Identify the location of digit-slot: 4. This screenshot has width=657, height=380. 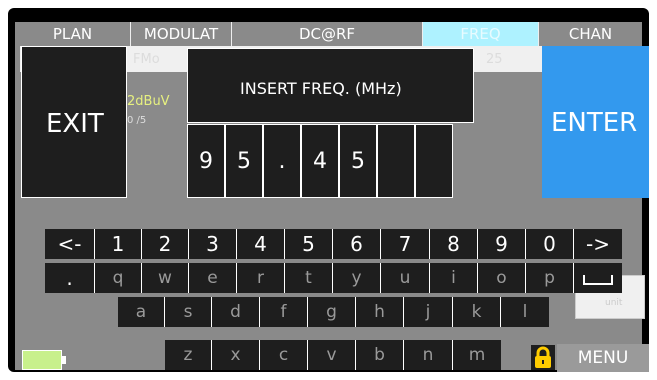
(320, 161).